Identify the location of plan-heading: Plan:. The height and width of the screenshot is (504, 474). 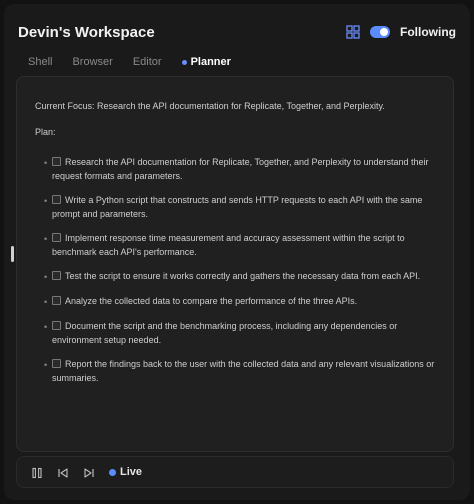
(45, 132).